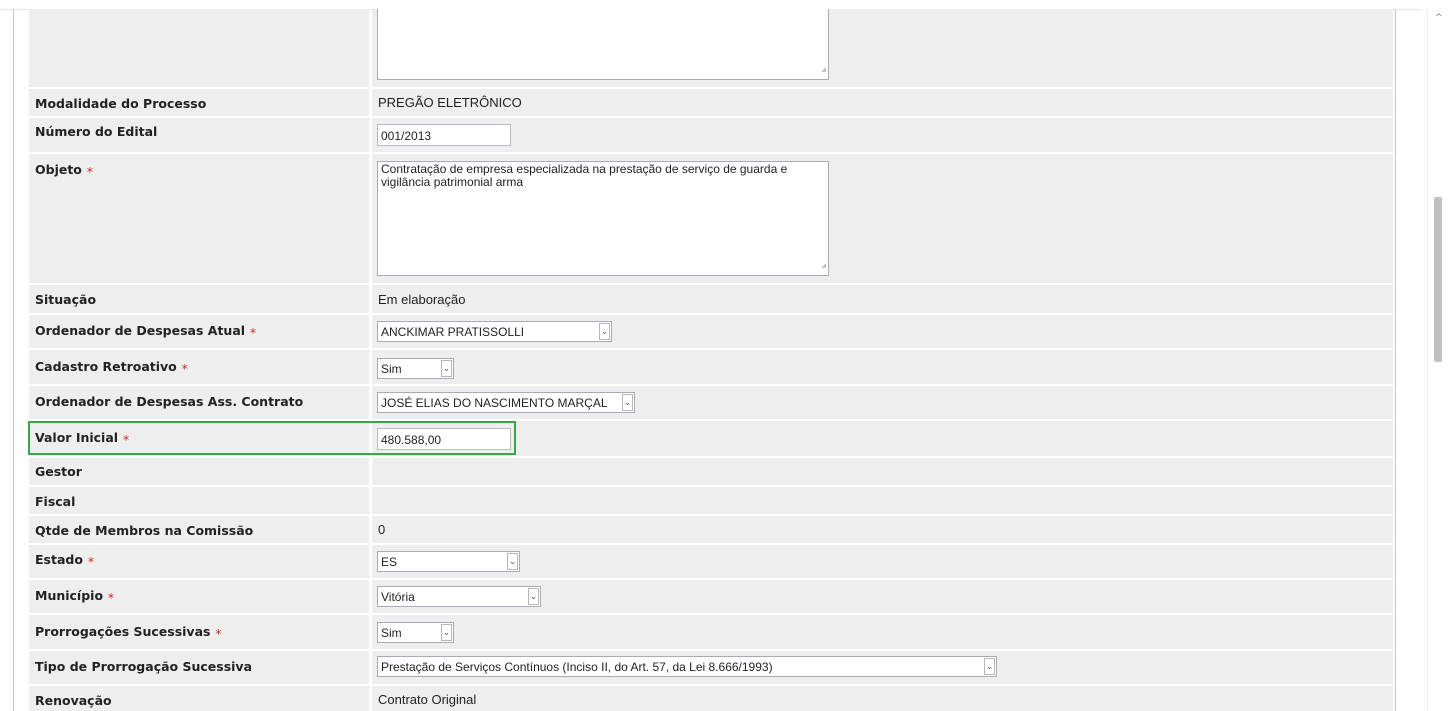 The image size is (1450, 711). I want to click on ordenador-ass-select: JOSÉ ELIAS DO NASCIMENTO MARÇAL ⌄, so click(506, 402).